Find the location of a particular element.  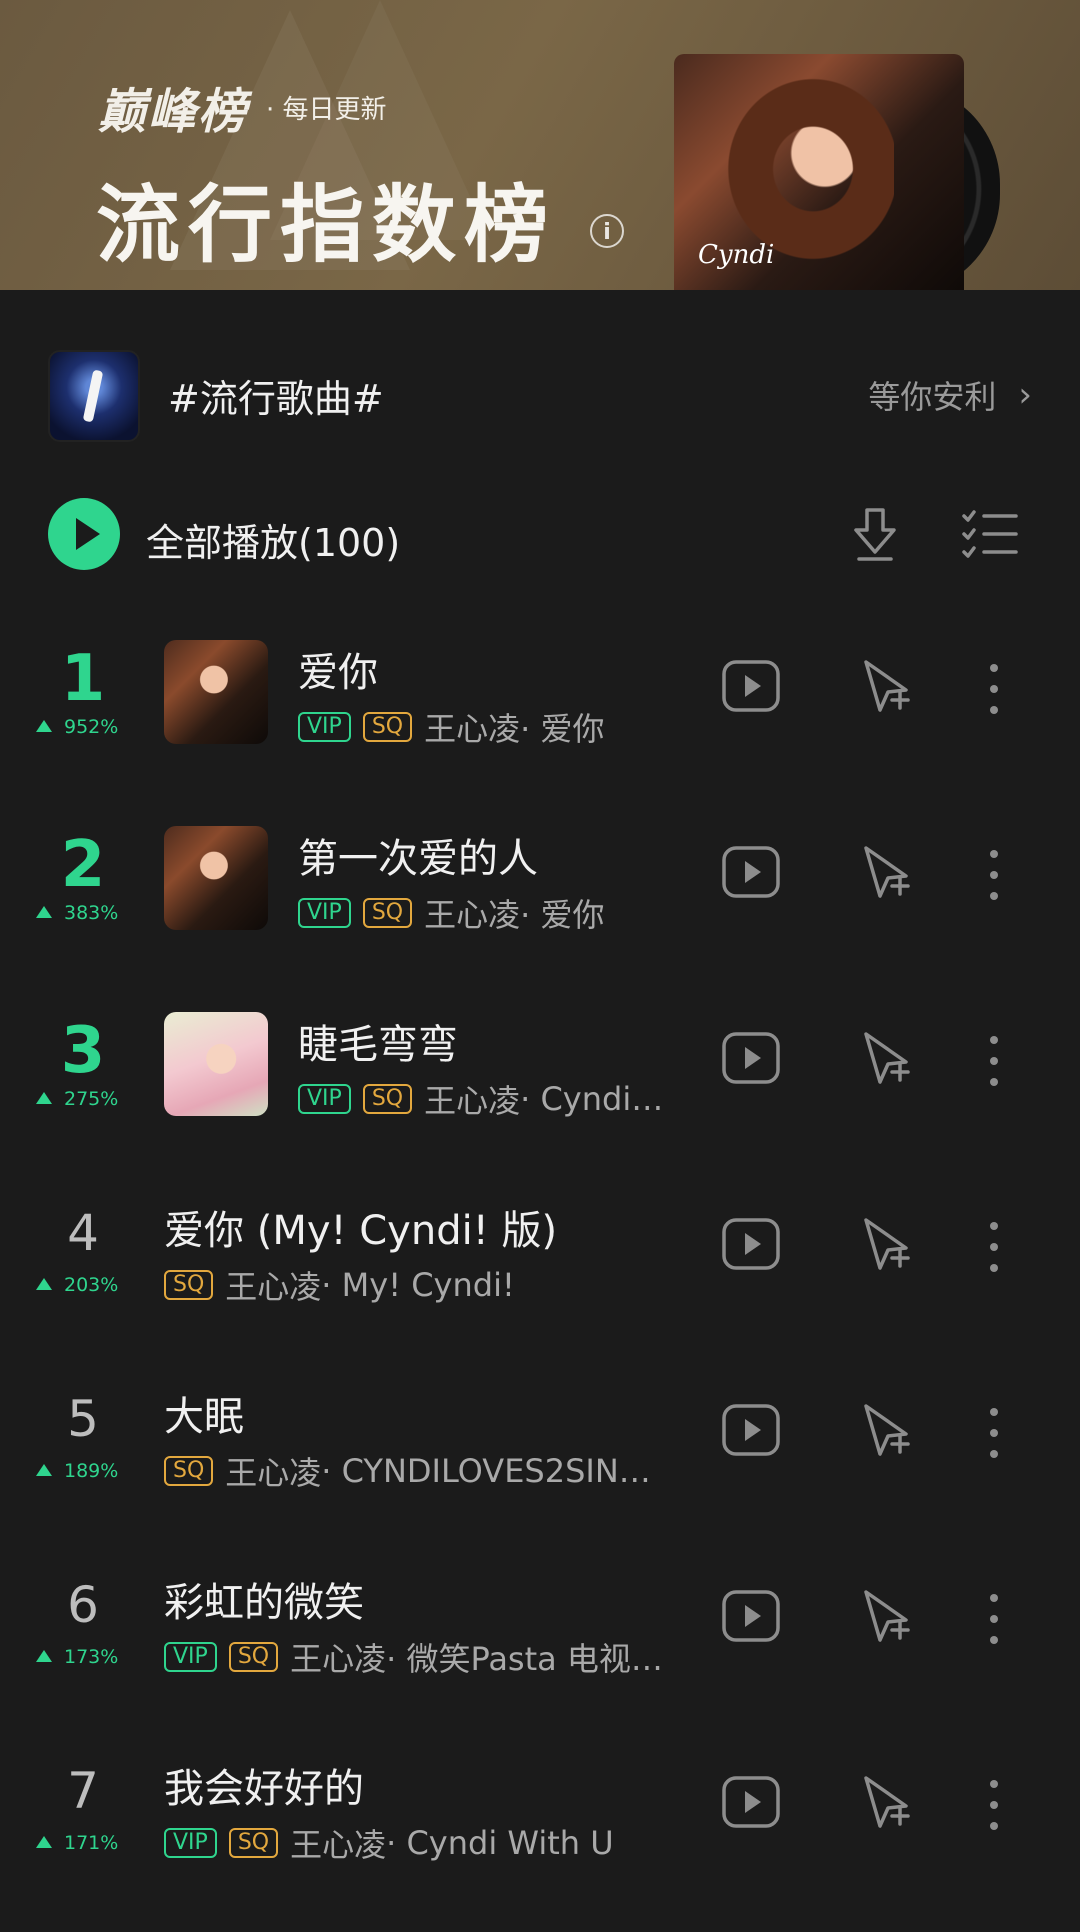

rank-number: 5 is located at coordinates (83, 1419).